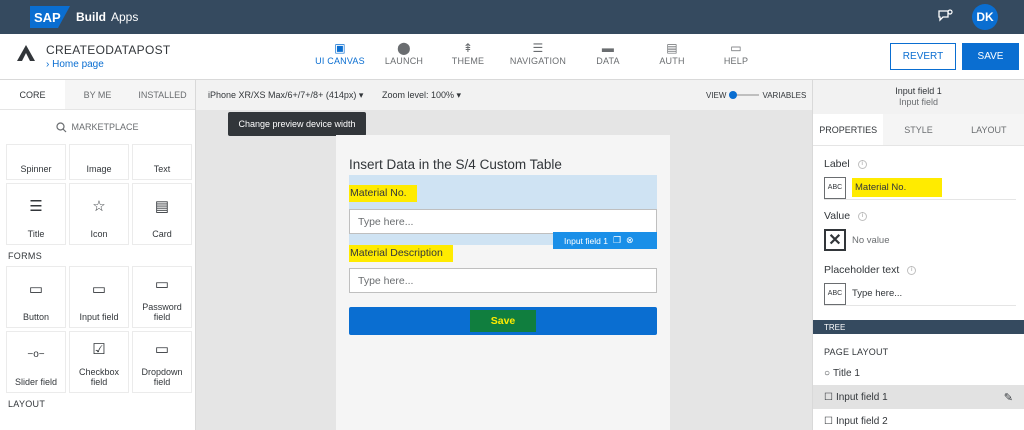 Image resolution: width=1024 pixels, height=430 pixels. What do you see at coordinates (99, 349) in the screenshot?
I see `checkbox-icon: ☑` at bounding box center [99, 349].